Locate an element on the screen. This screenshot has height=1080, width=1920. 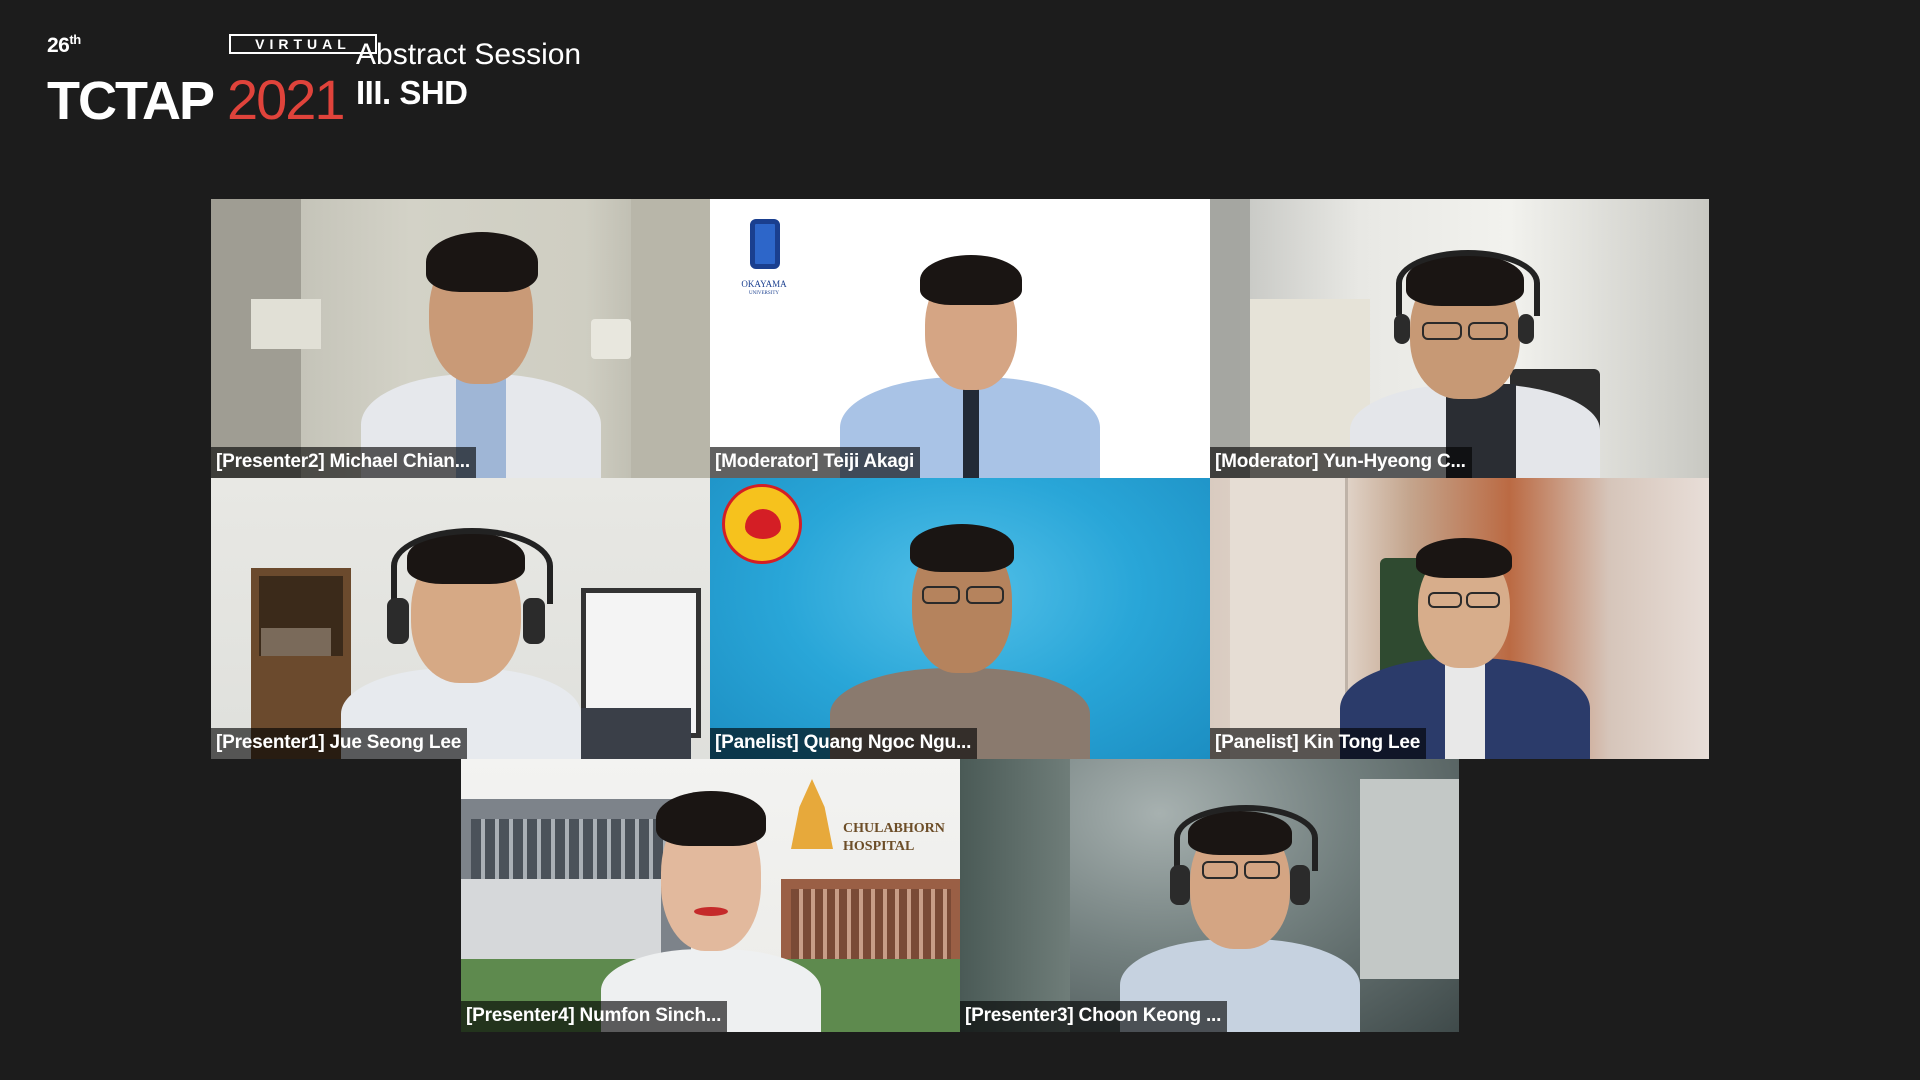
university-logo: OKAYAMA UNIVERSITY is located at coordinates (764, 262).